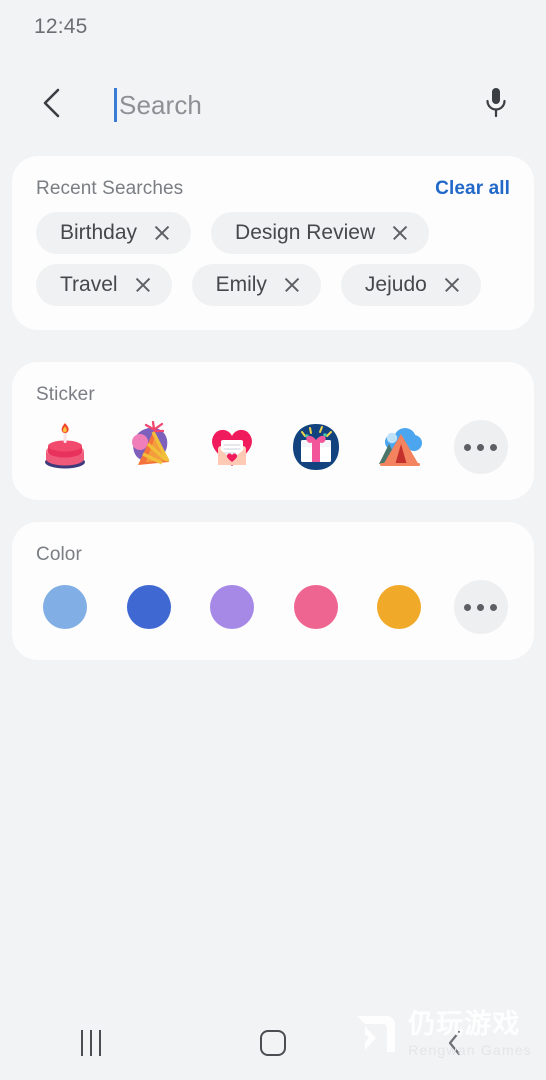 The image size is (546, 1080). I want to click on more-color-button, so click(480, 607).